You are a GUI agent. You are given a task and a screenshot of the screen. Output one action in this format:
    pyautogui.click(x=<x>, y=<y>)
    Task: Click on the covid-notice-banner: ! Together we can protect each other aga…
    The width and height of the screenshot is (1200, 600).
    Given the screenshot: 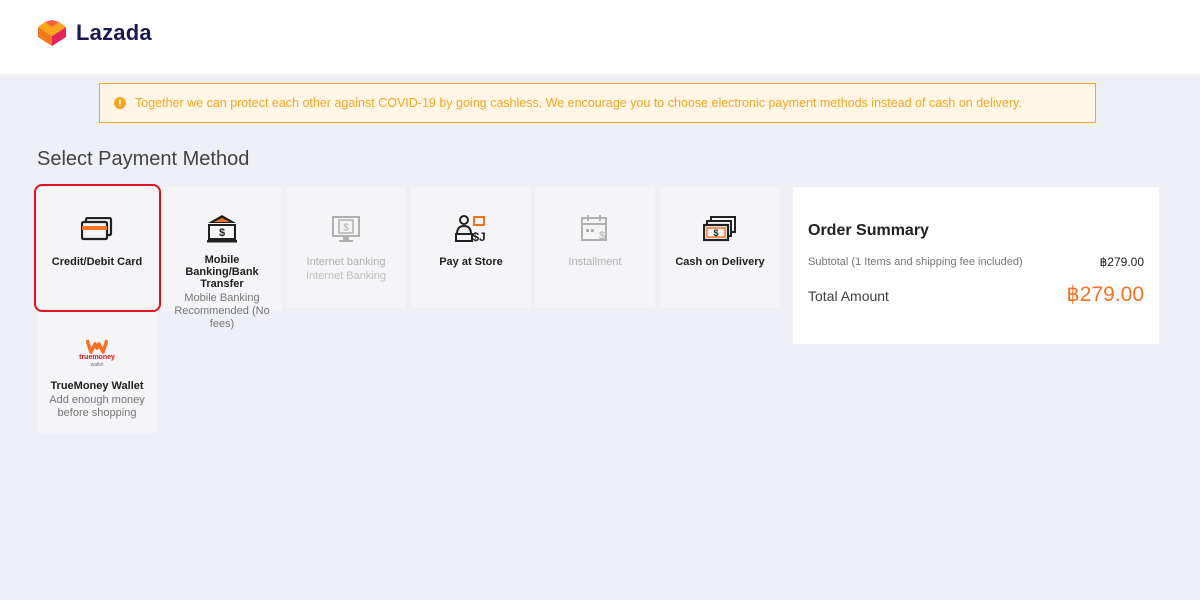 What is the action you would take?
    pyautogui.click(x=597, y=103)
    